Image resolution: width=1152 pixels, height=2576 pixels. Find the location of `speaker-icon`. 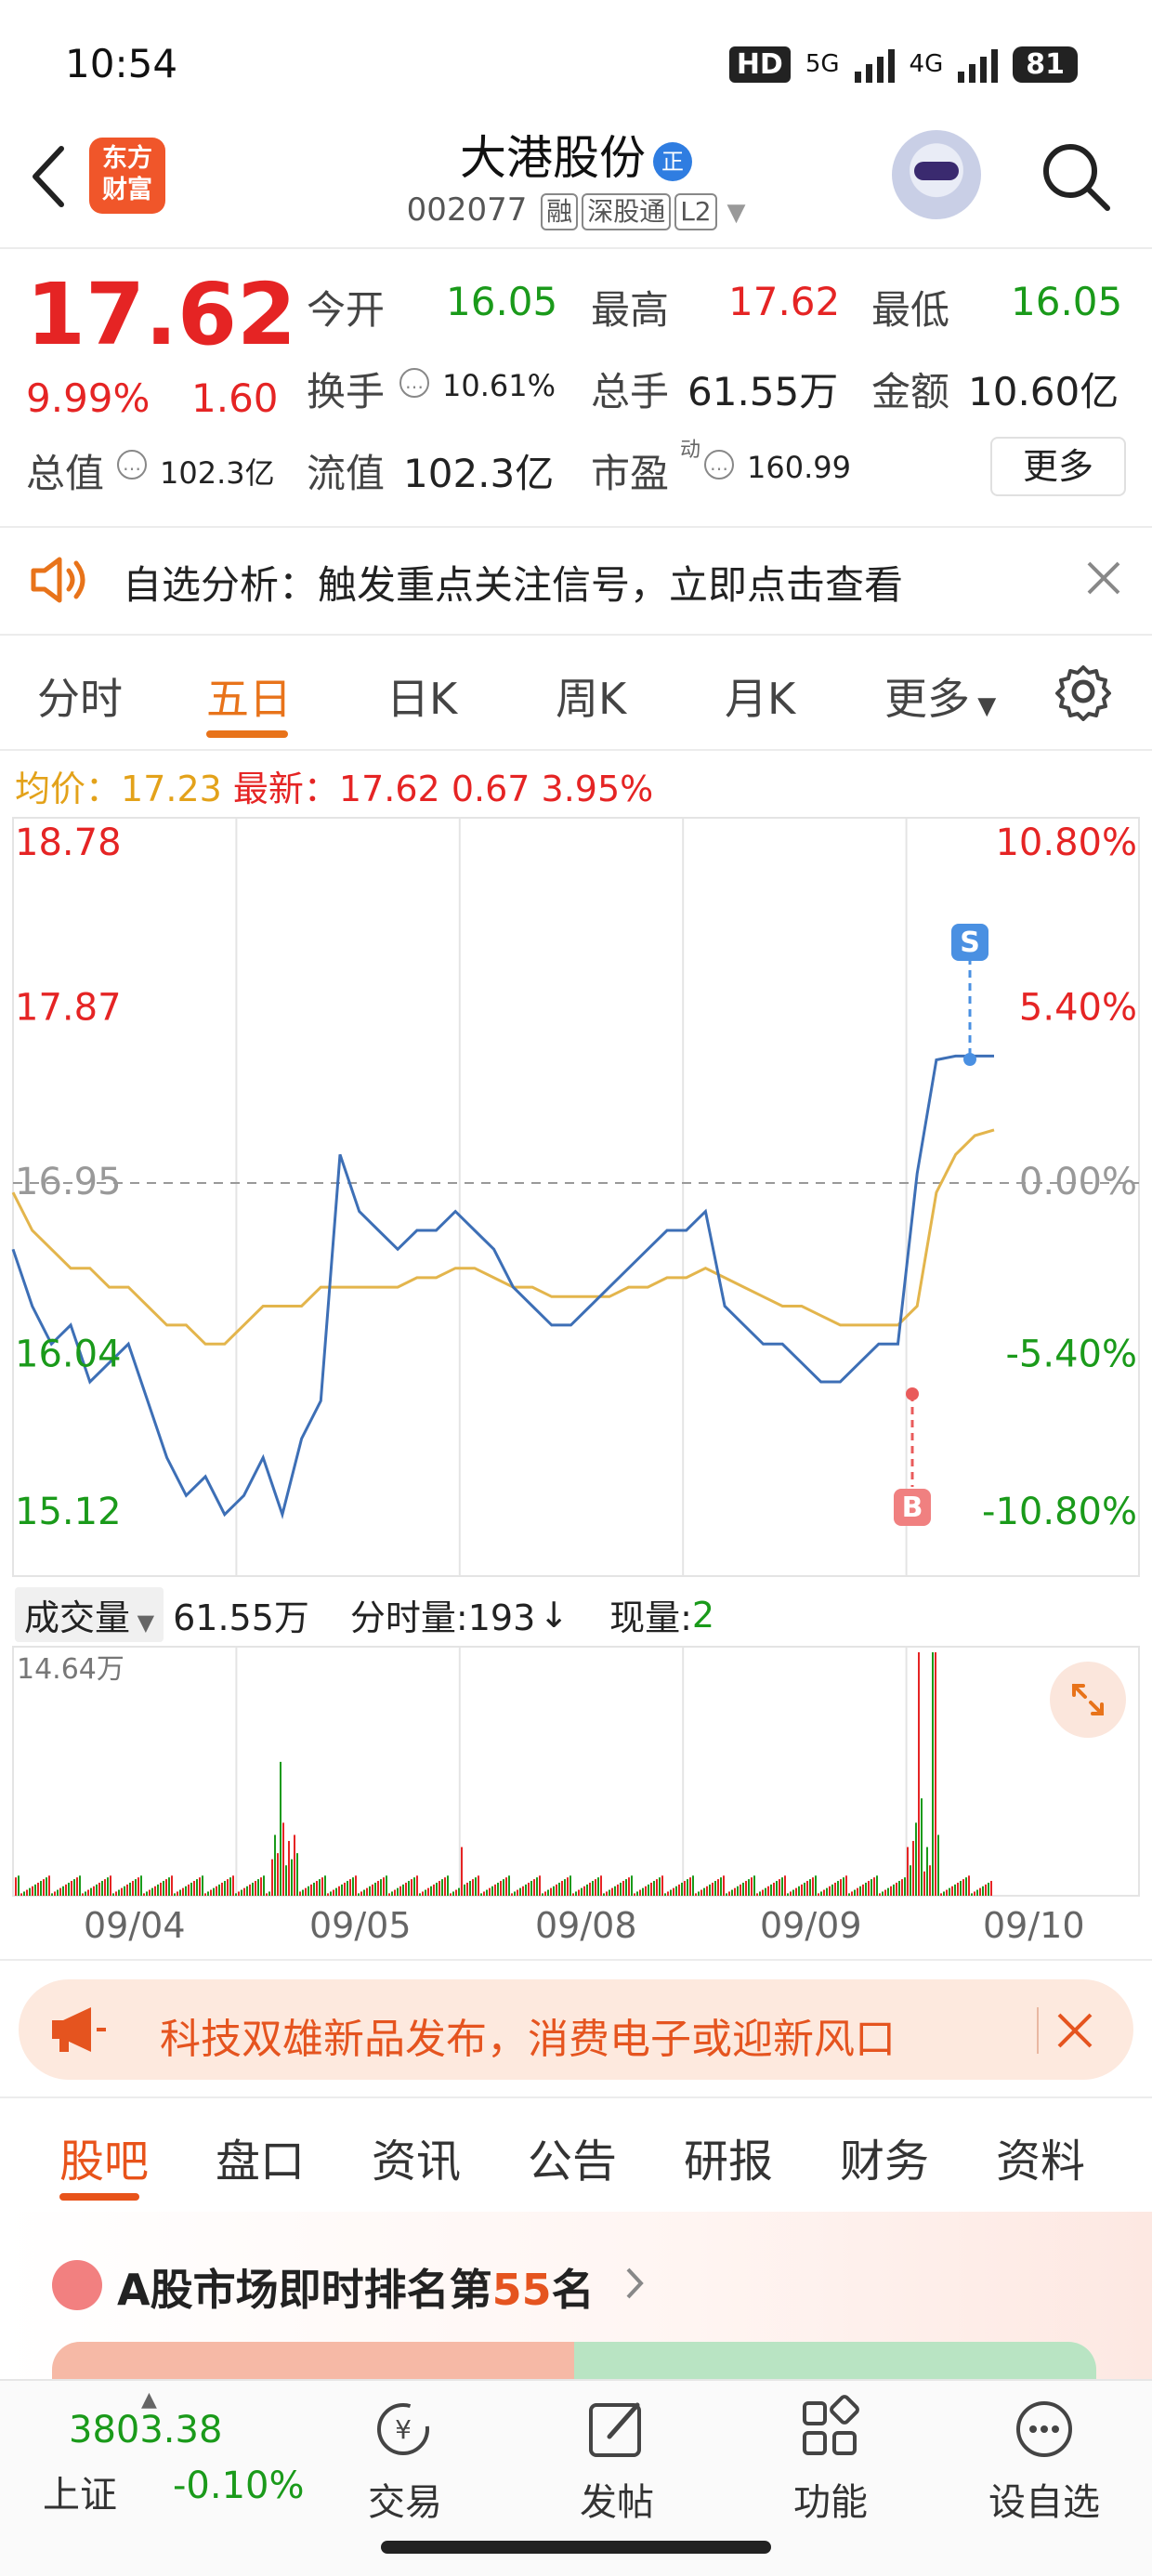

speaker-icon is located at coordinates (58, 580).